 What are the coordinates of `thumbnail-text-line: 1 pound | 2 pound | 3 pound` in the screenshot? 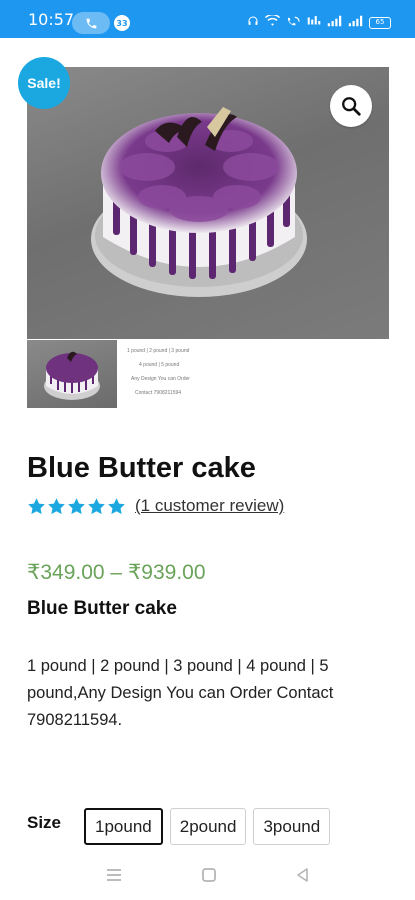 It's located at (158, 351).